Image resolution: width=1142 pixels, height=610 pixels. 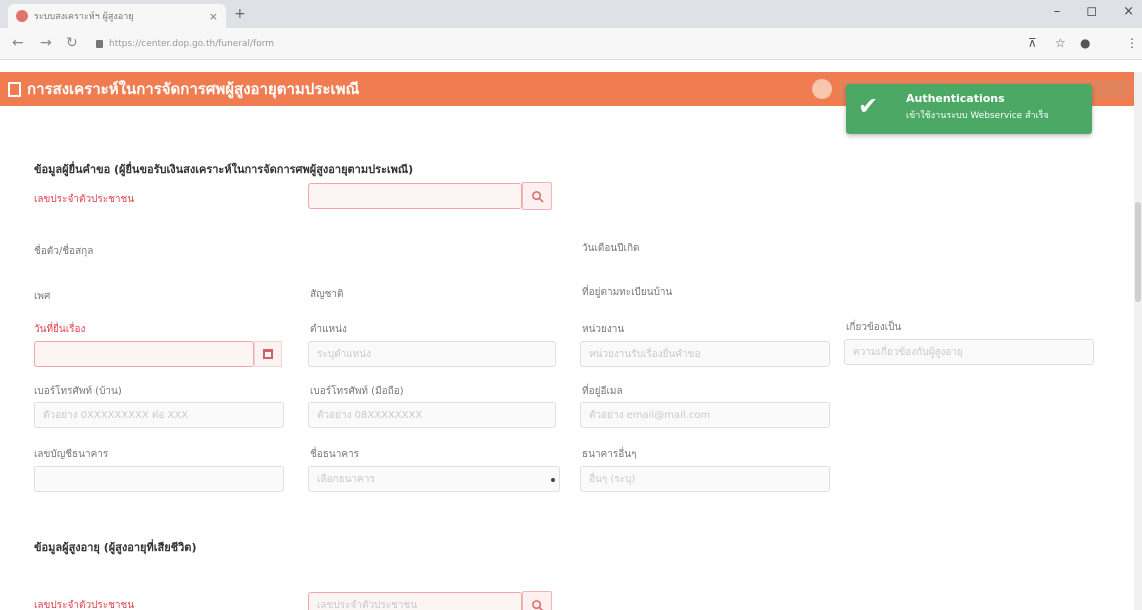 I want to click on email-input: ตัวอย่าง email@mail.com, so click(x=705, y=415).